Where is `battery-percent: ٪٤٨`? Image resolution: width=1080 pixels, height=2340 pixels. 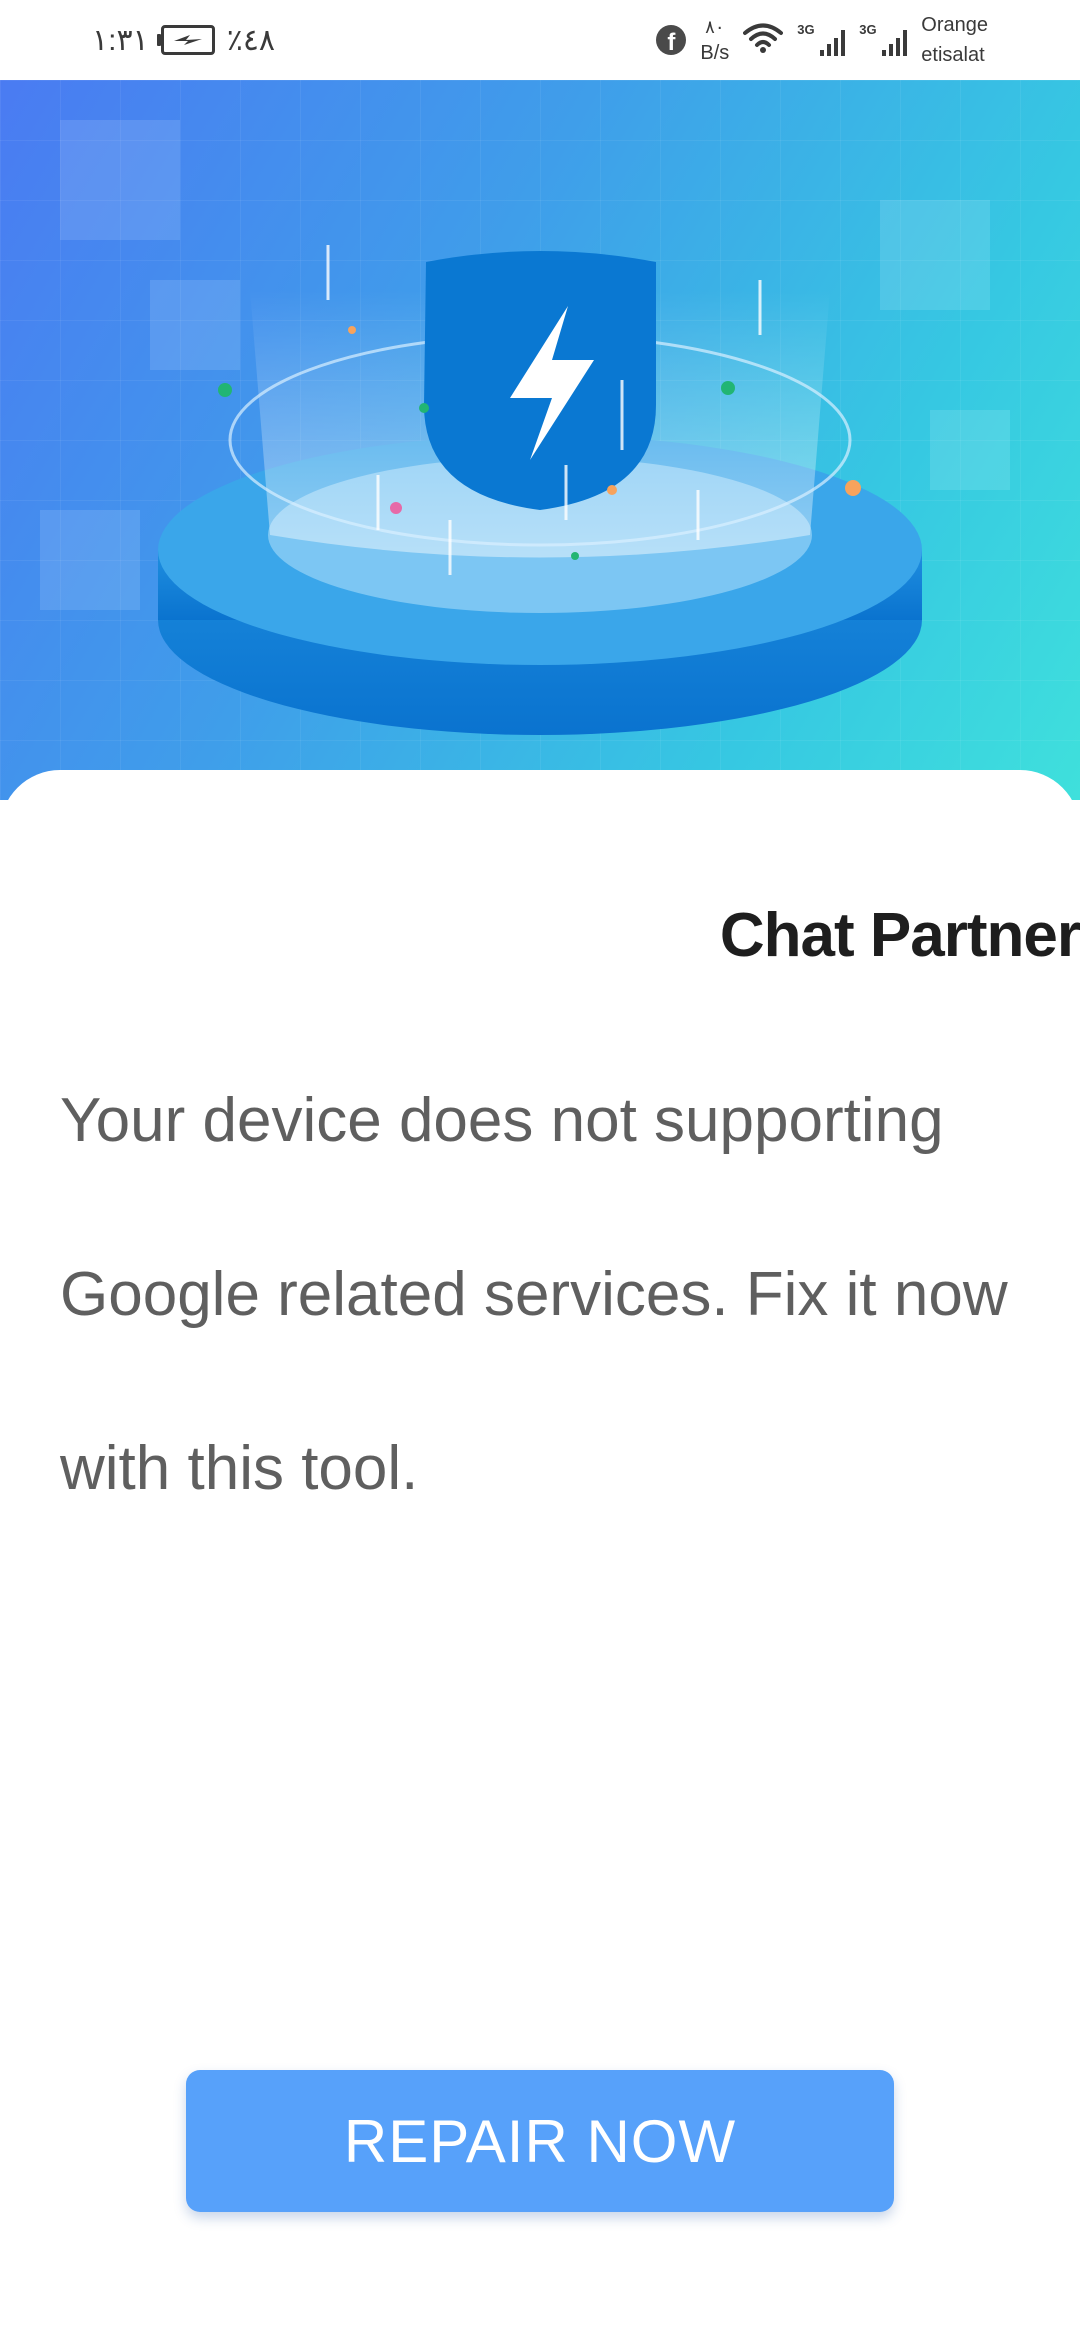
battery-percent: ٪٤٨ is located at coordinates (251, 40).